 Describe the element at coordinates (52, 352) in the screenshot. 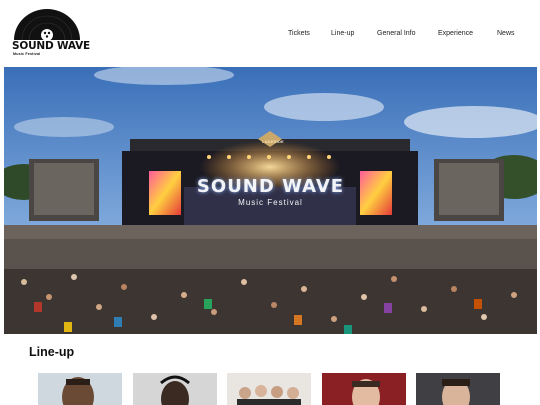

I see `lineup-heading: Line-up` at that location.